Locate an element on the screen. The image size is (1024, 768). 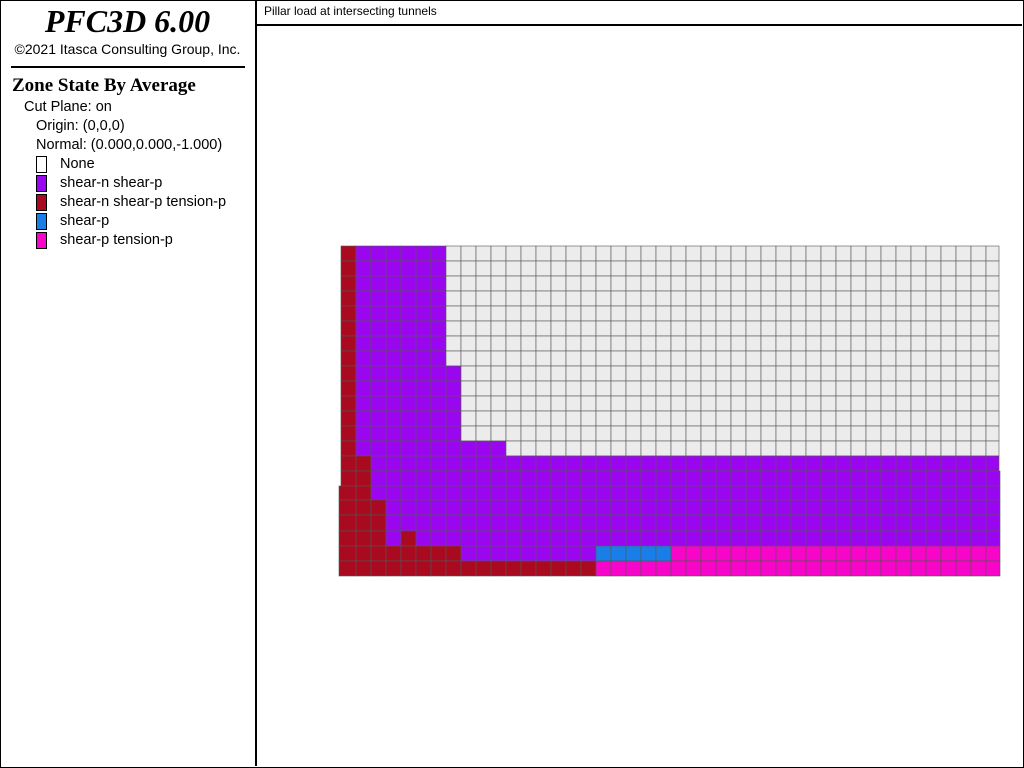
app-title: PFC3D 6.00 is located at coordinates (127, 21).